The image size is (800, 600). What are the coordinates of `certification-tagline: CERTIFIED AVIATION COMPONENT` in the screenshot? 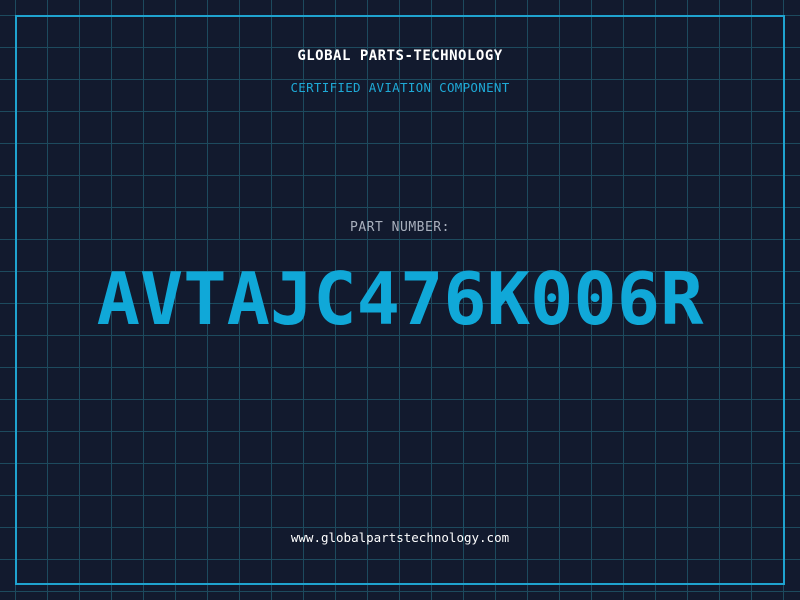 It's located at (400, 87).